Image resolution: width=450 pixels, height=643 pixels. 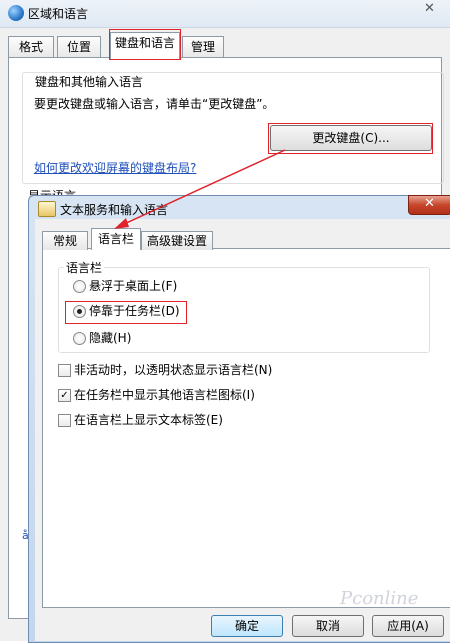 What do you see at coordinates (115, 167) in the screenshot?
I see `welcome-keyboard-link: 如何更改欢迎屏幕的键盘布局?` at bounding box center [115, 167].